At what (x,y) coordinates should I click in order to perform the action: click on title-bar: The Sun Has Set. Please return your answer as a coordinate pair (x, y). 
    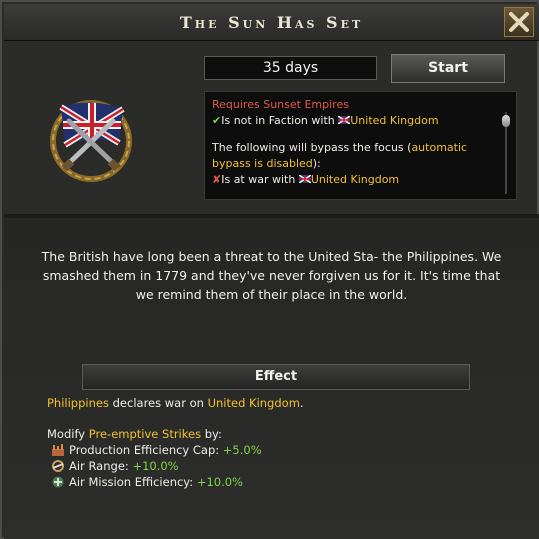
    Looking at the image, I should click on (271, 22).